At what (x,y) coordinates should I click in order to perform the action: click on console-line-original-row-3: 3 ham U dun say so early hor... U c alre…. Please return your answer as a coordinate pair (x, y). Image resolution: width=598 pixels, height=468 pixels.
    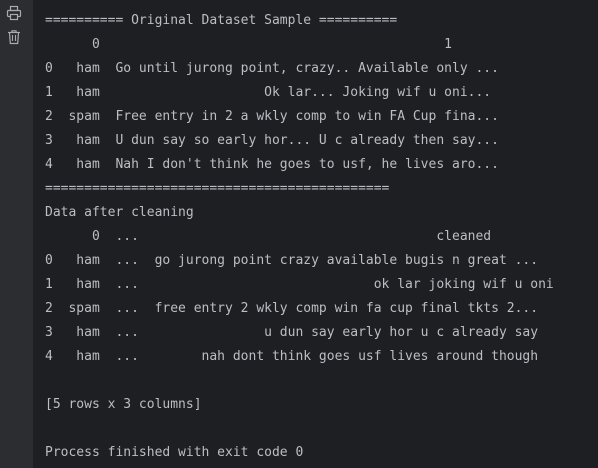
    Looking at the image, I should click on (272, 140).